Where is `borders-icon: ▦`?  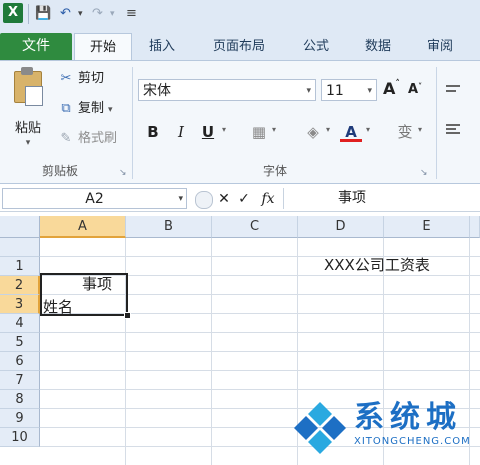 borders-icon: ▦ is located at coordinates (259, 132).